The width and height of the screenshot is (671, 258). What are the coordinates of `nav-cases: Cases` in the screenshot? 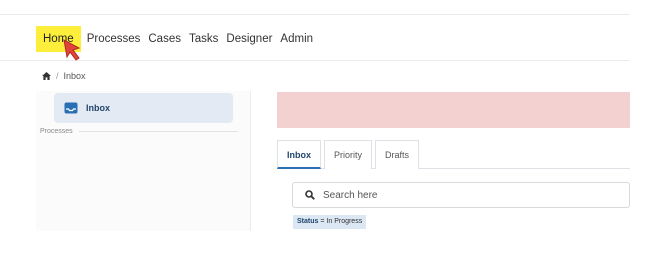 It's located at (164, 39).